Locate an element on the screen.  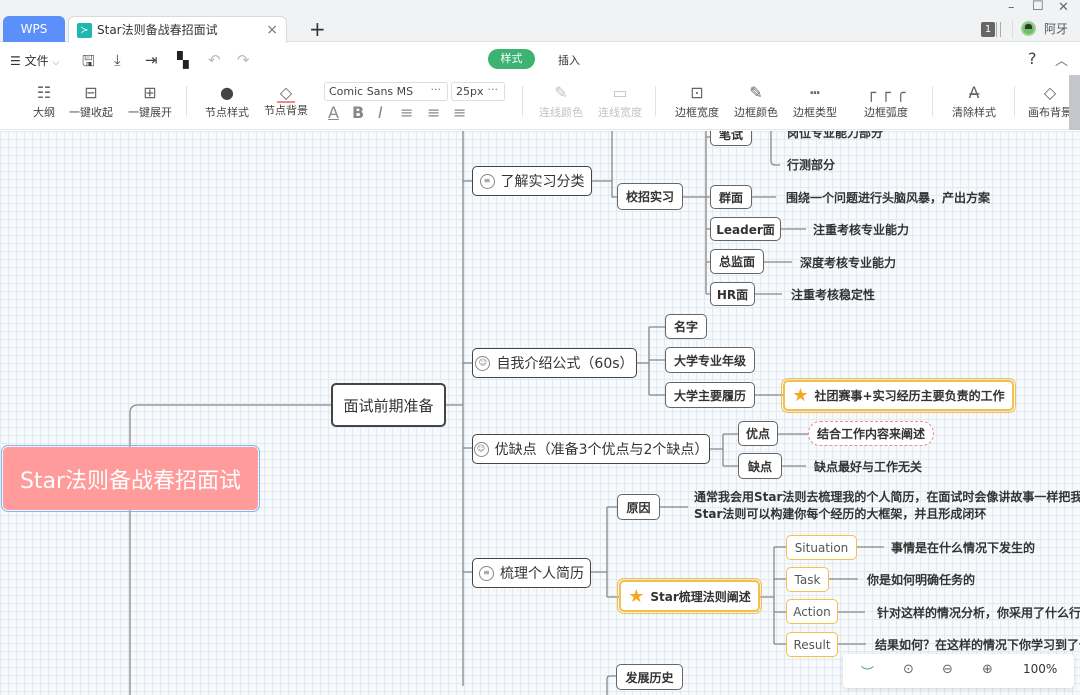
toolbar-scroll-right is located at coordinates (1074, 102).